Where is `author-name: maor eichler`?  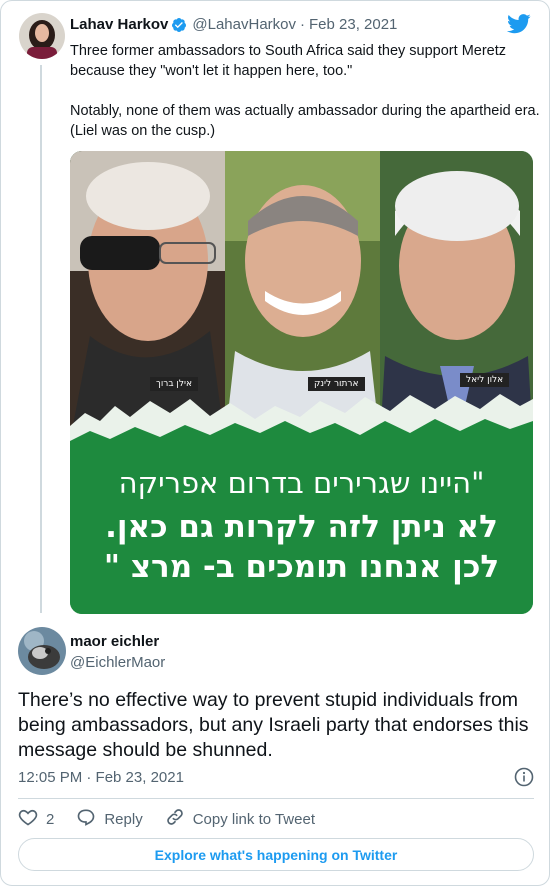 author-name: maor eichler is located at coordinates (117, 641).